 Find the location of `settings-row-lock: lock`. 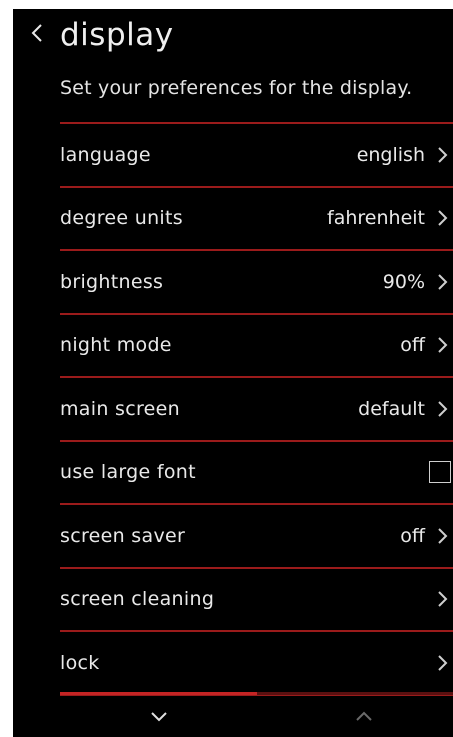

settings-row-lock: lock is located at coordinates (256, 663).